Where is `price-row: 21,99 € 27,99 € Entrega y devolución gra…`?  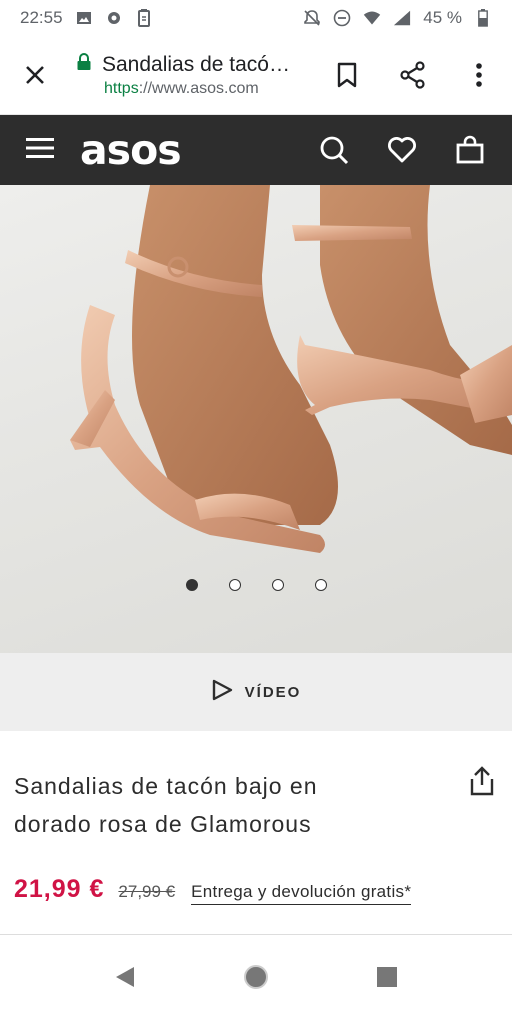 price-row: 21,99 € 27,99 € Entrega y devolución gra… is located at coordinates (256, 890).